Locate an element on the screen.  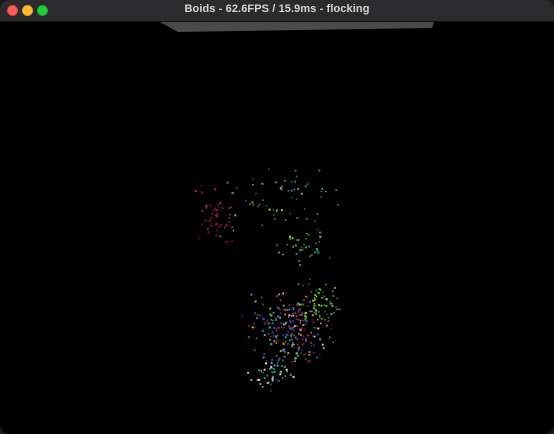
title-bar: Boids - 62.6FPS / 15.9ms - flocking is located at coordinates (277, 11).